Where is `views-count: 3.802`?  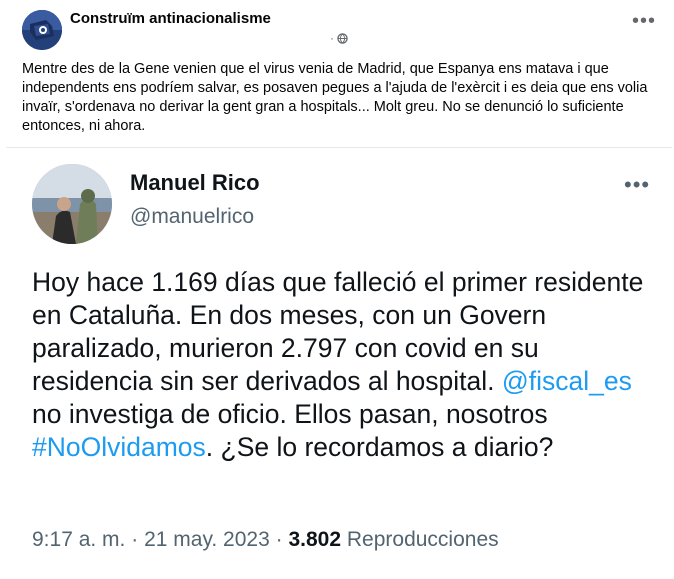 views-count: 3.802 is located at coordinates (315, 539).